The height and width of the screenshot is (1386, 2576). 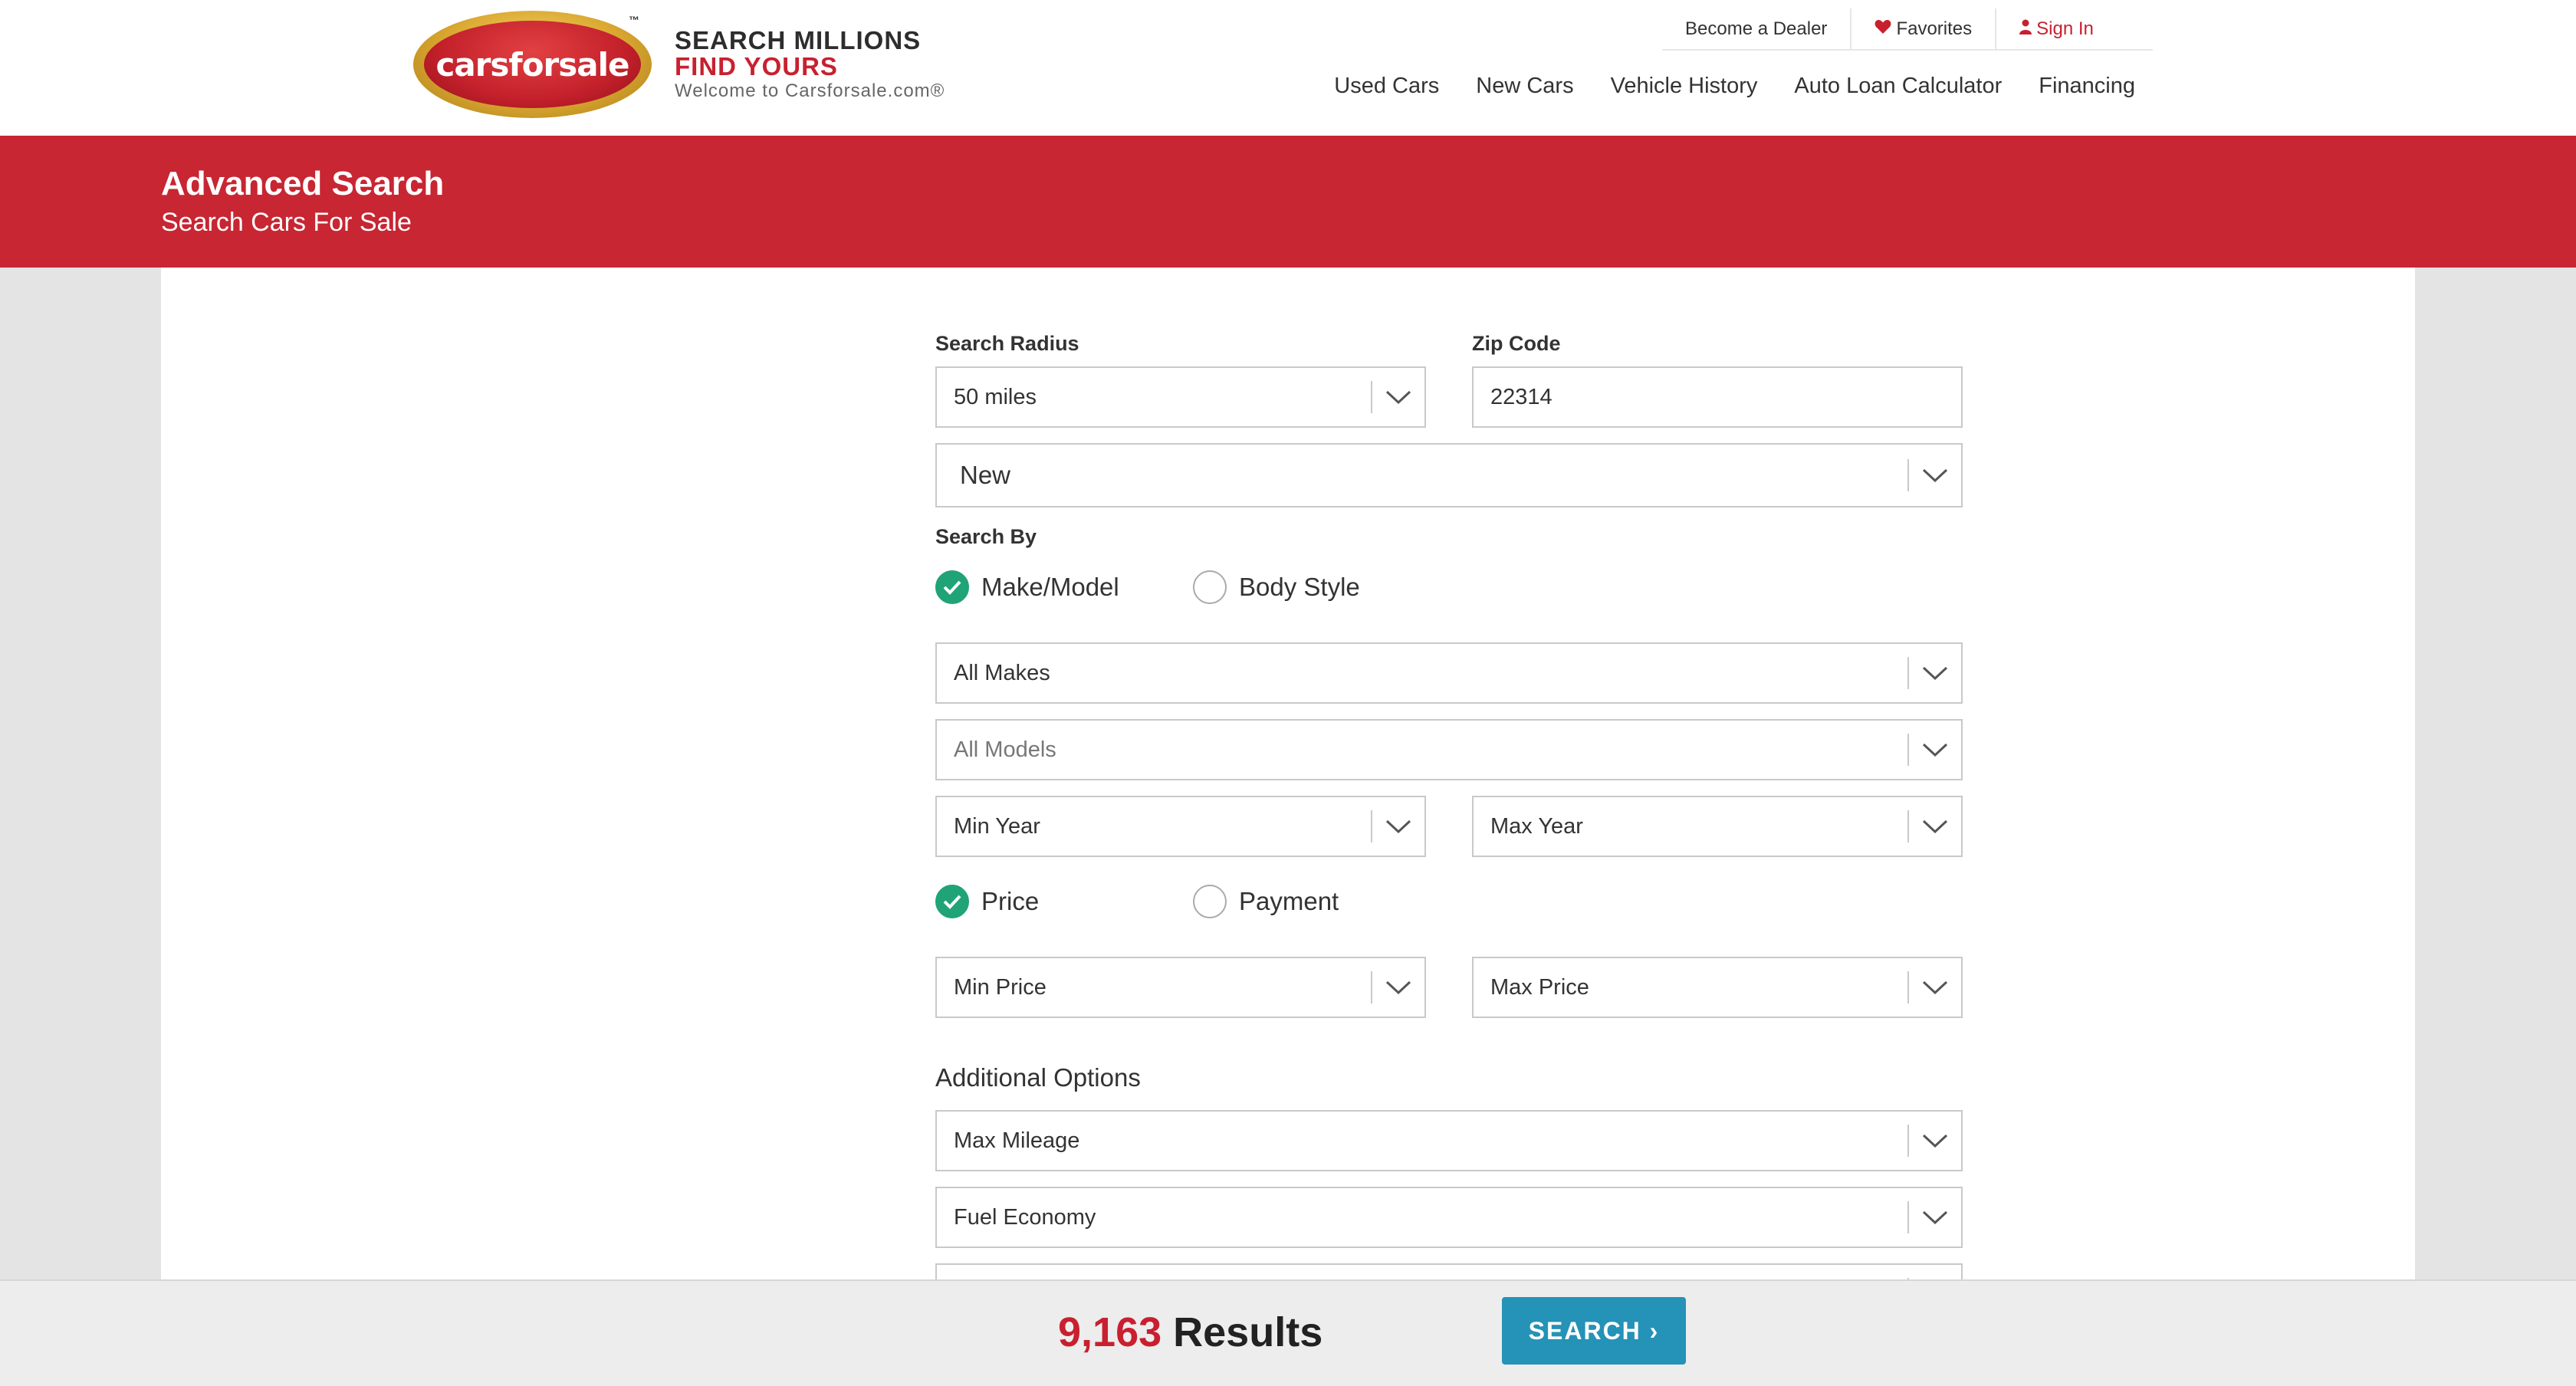 What do you see at coordinates (1539, 987) in the screenshot?
I see `max-price-value: Max Price` at bounding box center [1539, 987].